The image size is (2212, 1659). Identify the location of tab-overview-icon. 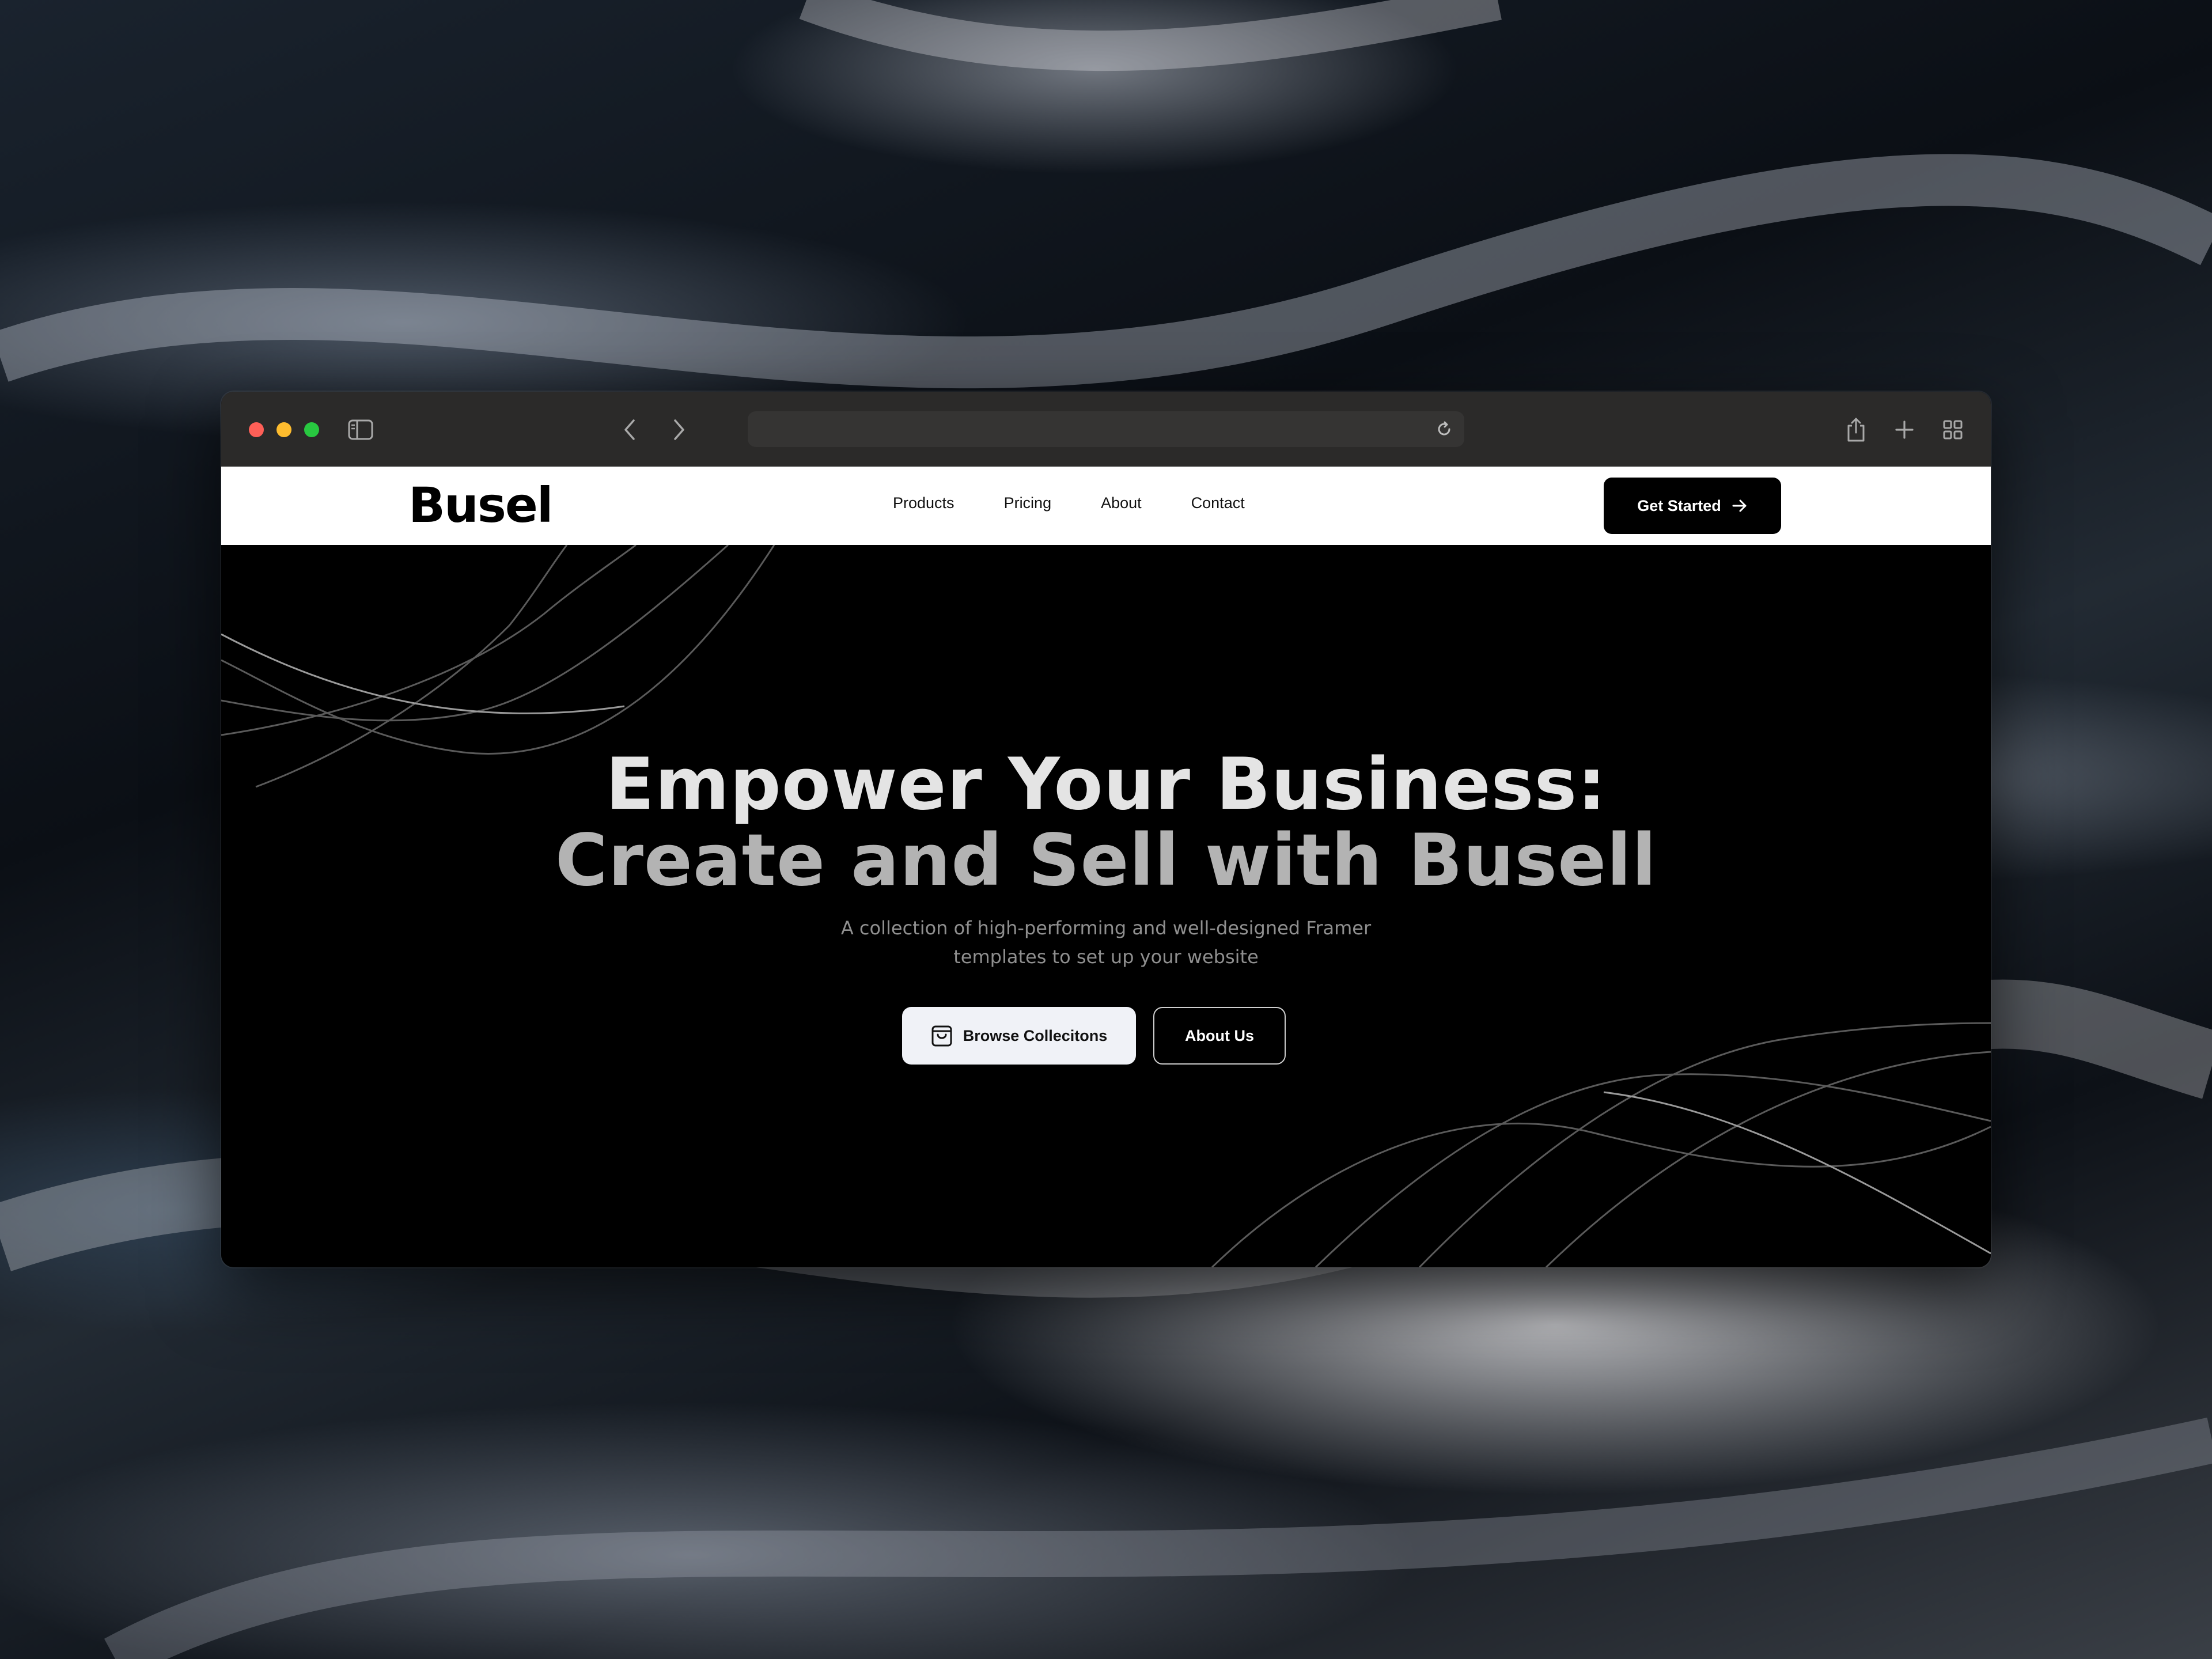
(1953, 429).